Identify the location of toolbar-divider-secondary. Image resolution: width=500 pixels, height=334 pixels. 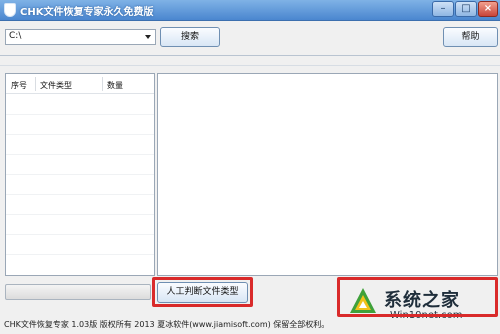
(250, 65).